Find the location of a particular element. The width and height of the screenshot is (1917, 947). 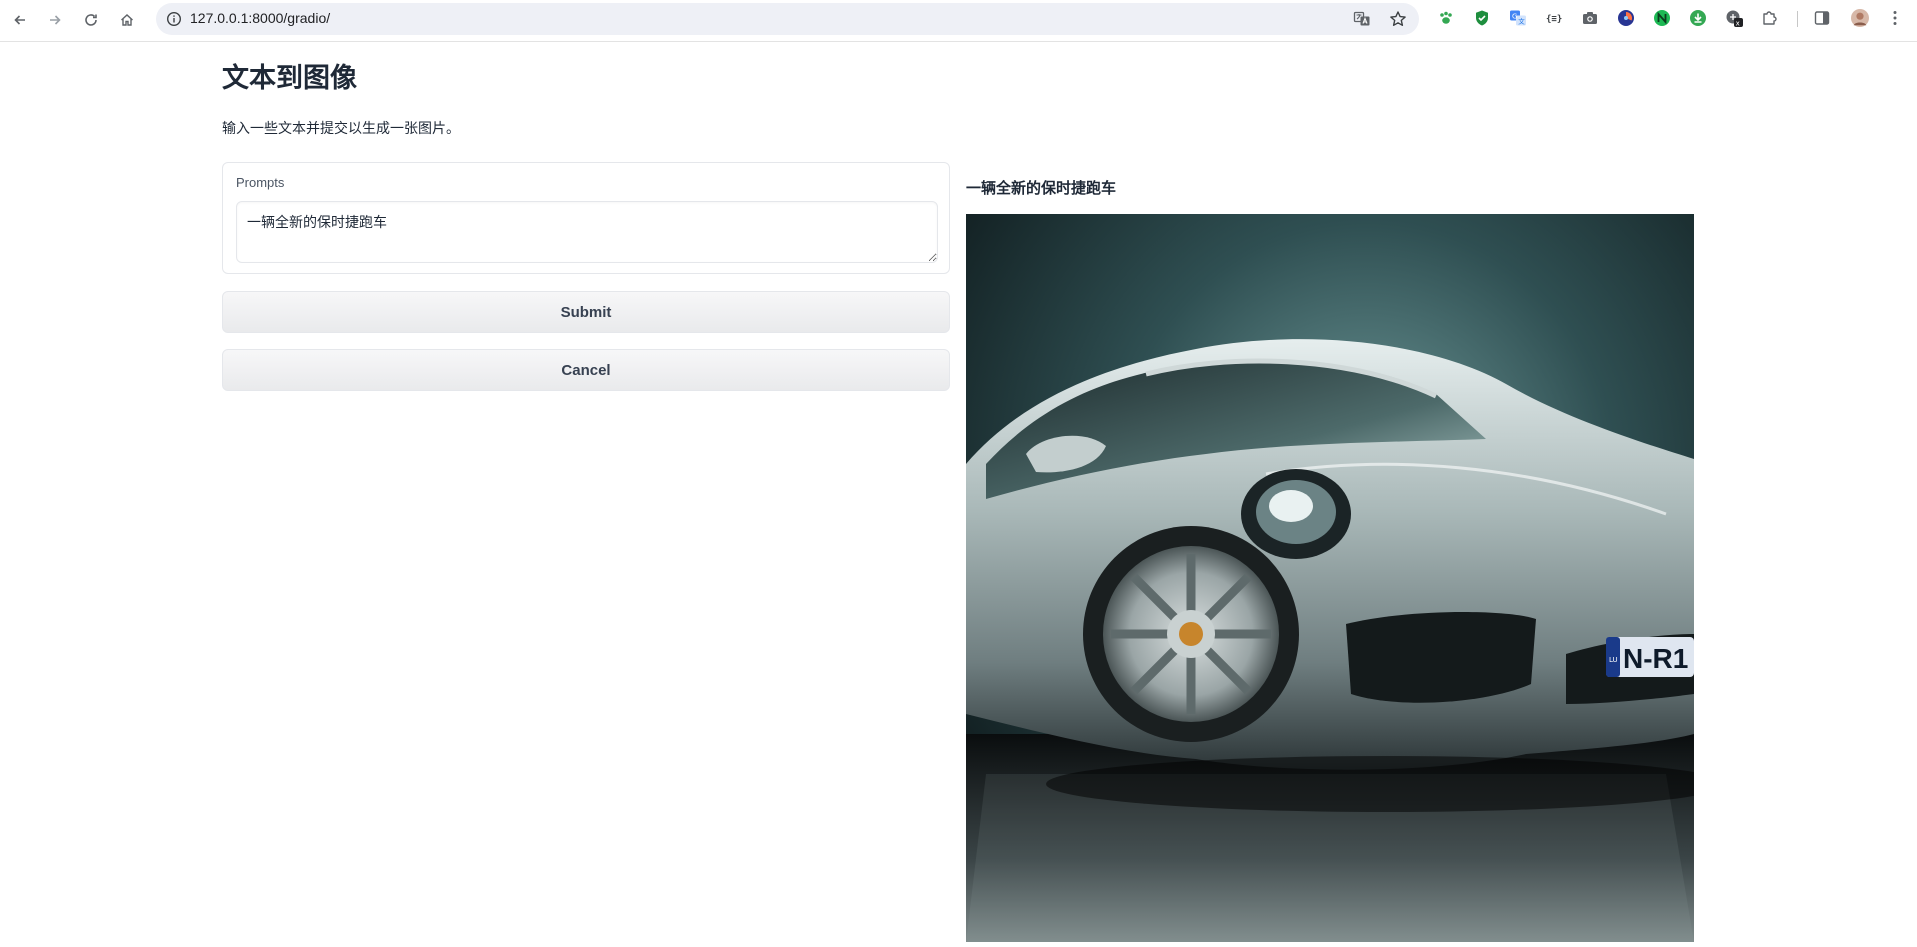

shield-extension-icon is located at coordinates (1482, 18).